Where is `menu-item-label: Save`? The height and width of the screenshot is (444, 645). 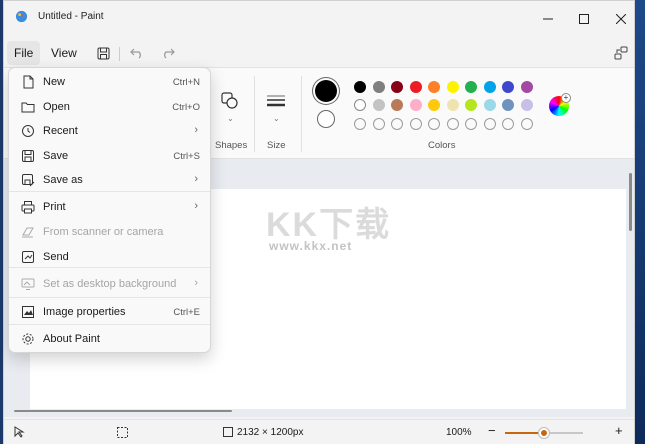 menu-item-label: Save is located at coordinates (56, 156).